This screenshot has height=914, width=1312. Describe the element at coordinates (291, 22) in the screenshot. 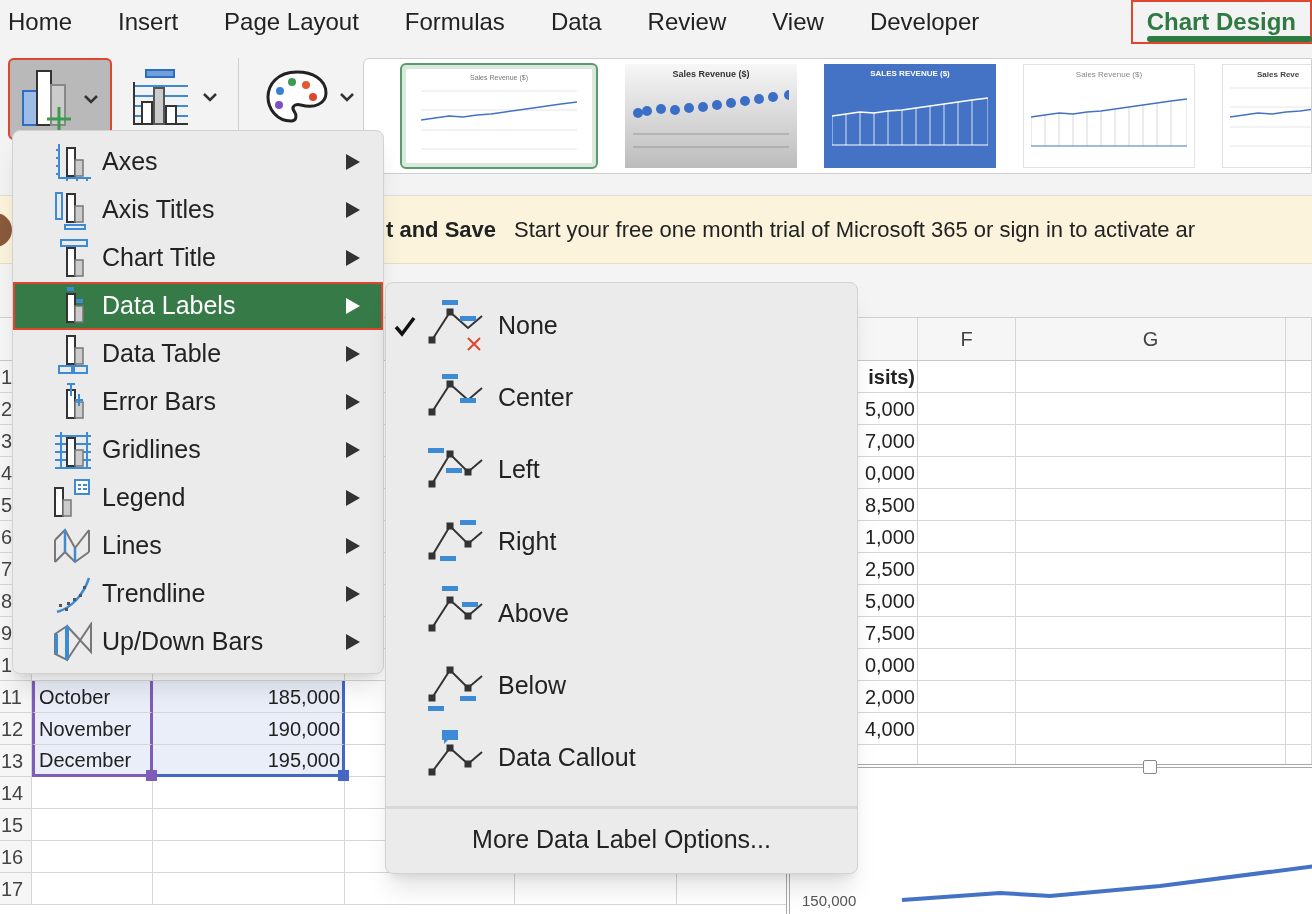

I see `ribbon-tab: Page Layout` at that location.